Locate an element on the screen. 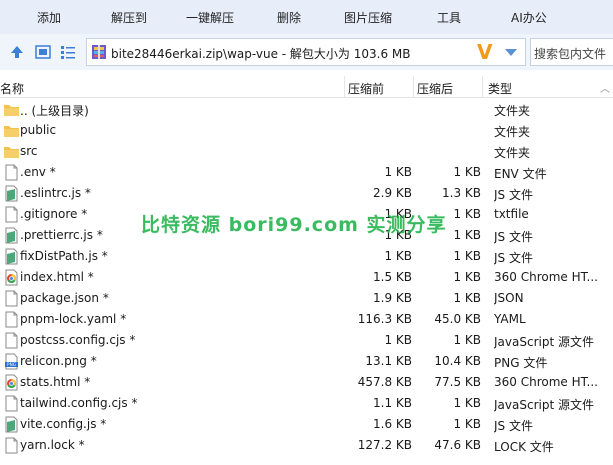 The image size is (613, 465). file-name: postcss.config.cjs * is located at coordinates (78, 340).